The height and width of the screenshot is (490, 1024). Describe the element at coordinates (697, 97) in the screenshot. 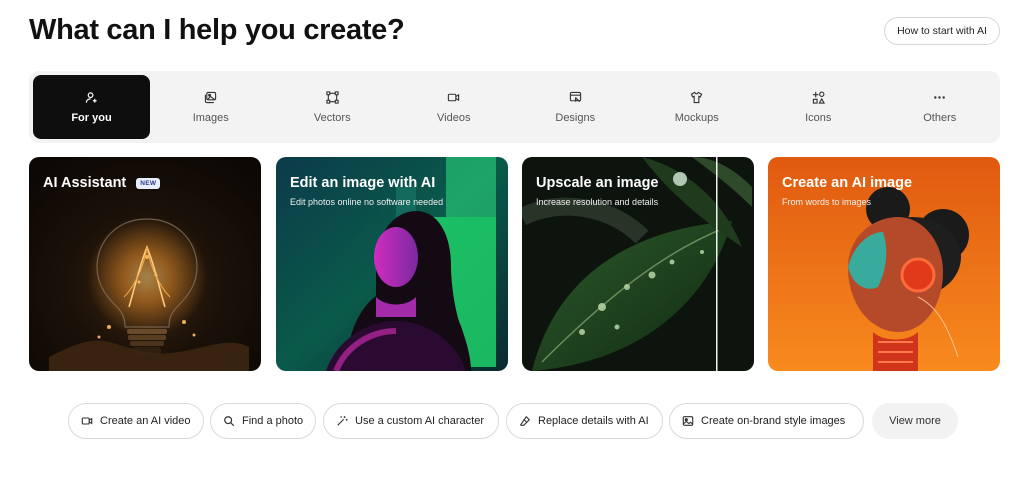

I see `tshirt-icon` at that location.